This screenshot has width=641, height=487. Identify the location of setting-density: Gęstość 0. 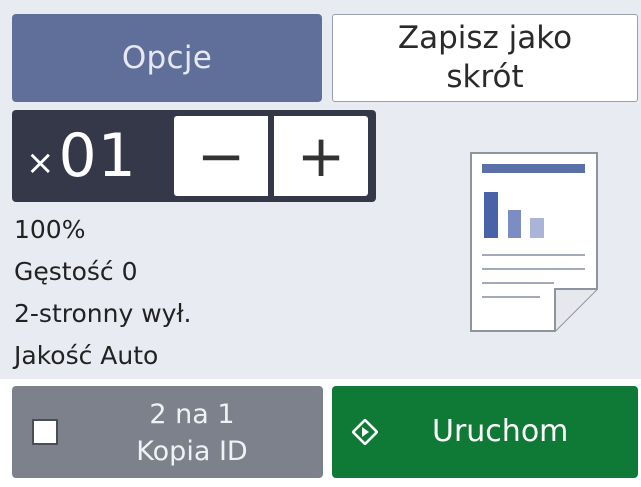
(76, 271).